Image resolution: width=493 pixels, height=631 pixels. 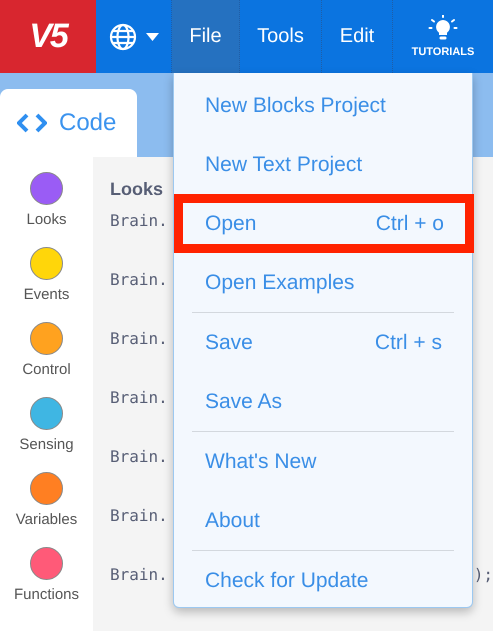 What do you see at coordinates (443, 36) in the screenshot?
I see `tutorials-button: TUTORIALS` at bounding box center [443, 36].